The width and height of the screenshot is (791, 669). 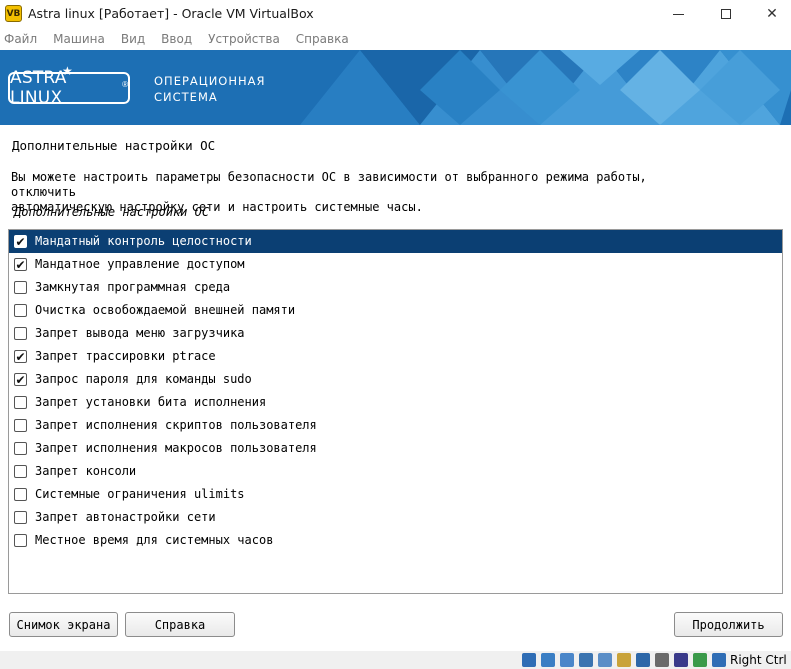 I want to click on option-label: Местное время для системных часов, so click(x=154, y=540).